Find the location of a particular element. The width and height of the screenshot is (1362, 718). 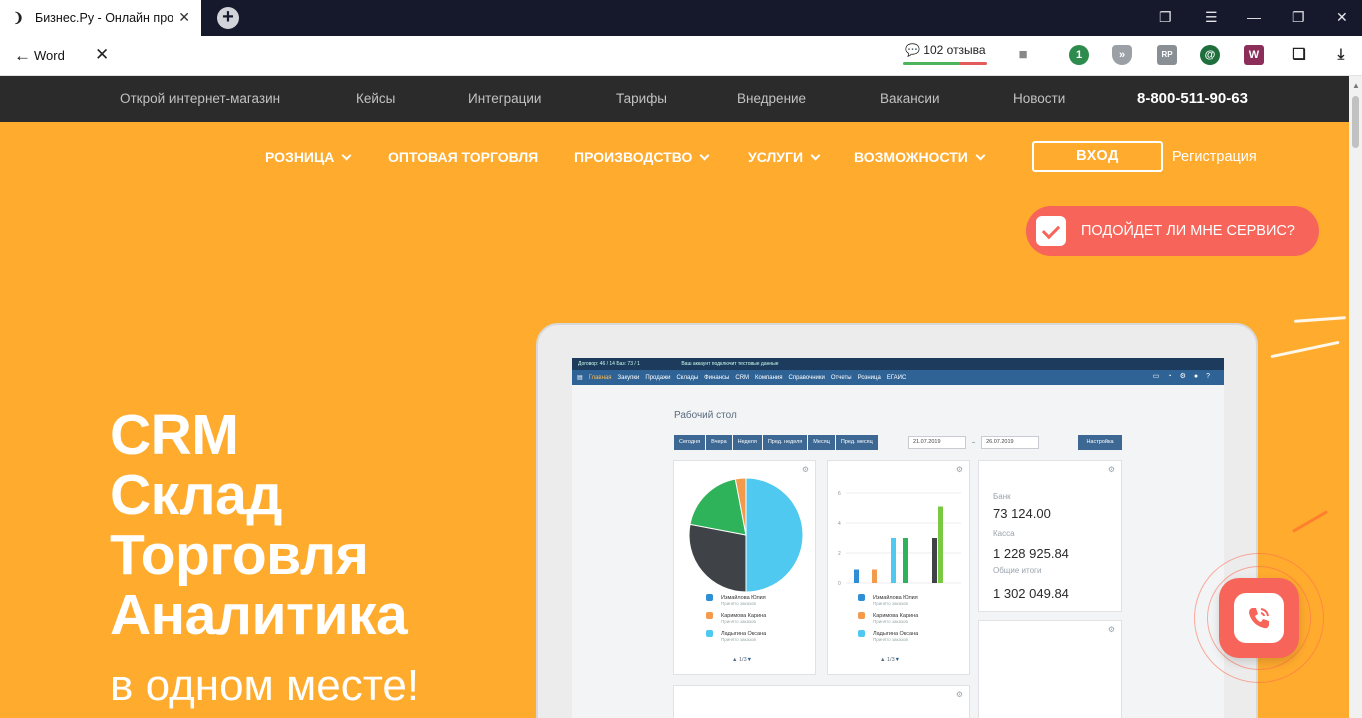

callback-button is located at coordinates (1259, 618).